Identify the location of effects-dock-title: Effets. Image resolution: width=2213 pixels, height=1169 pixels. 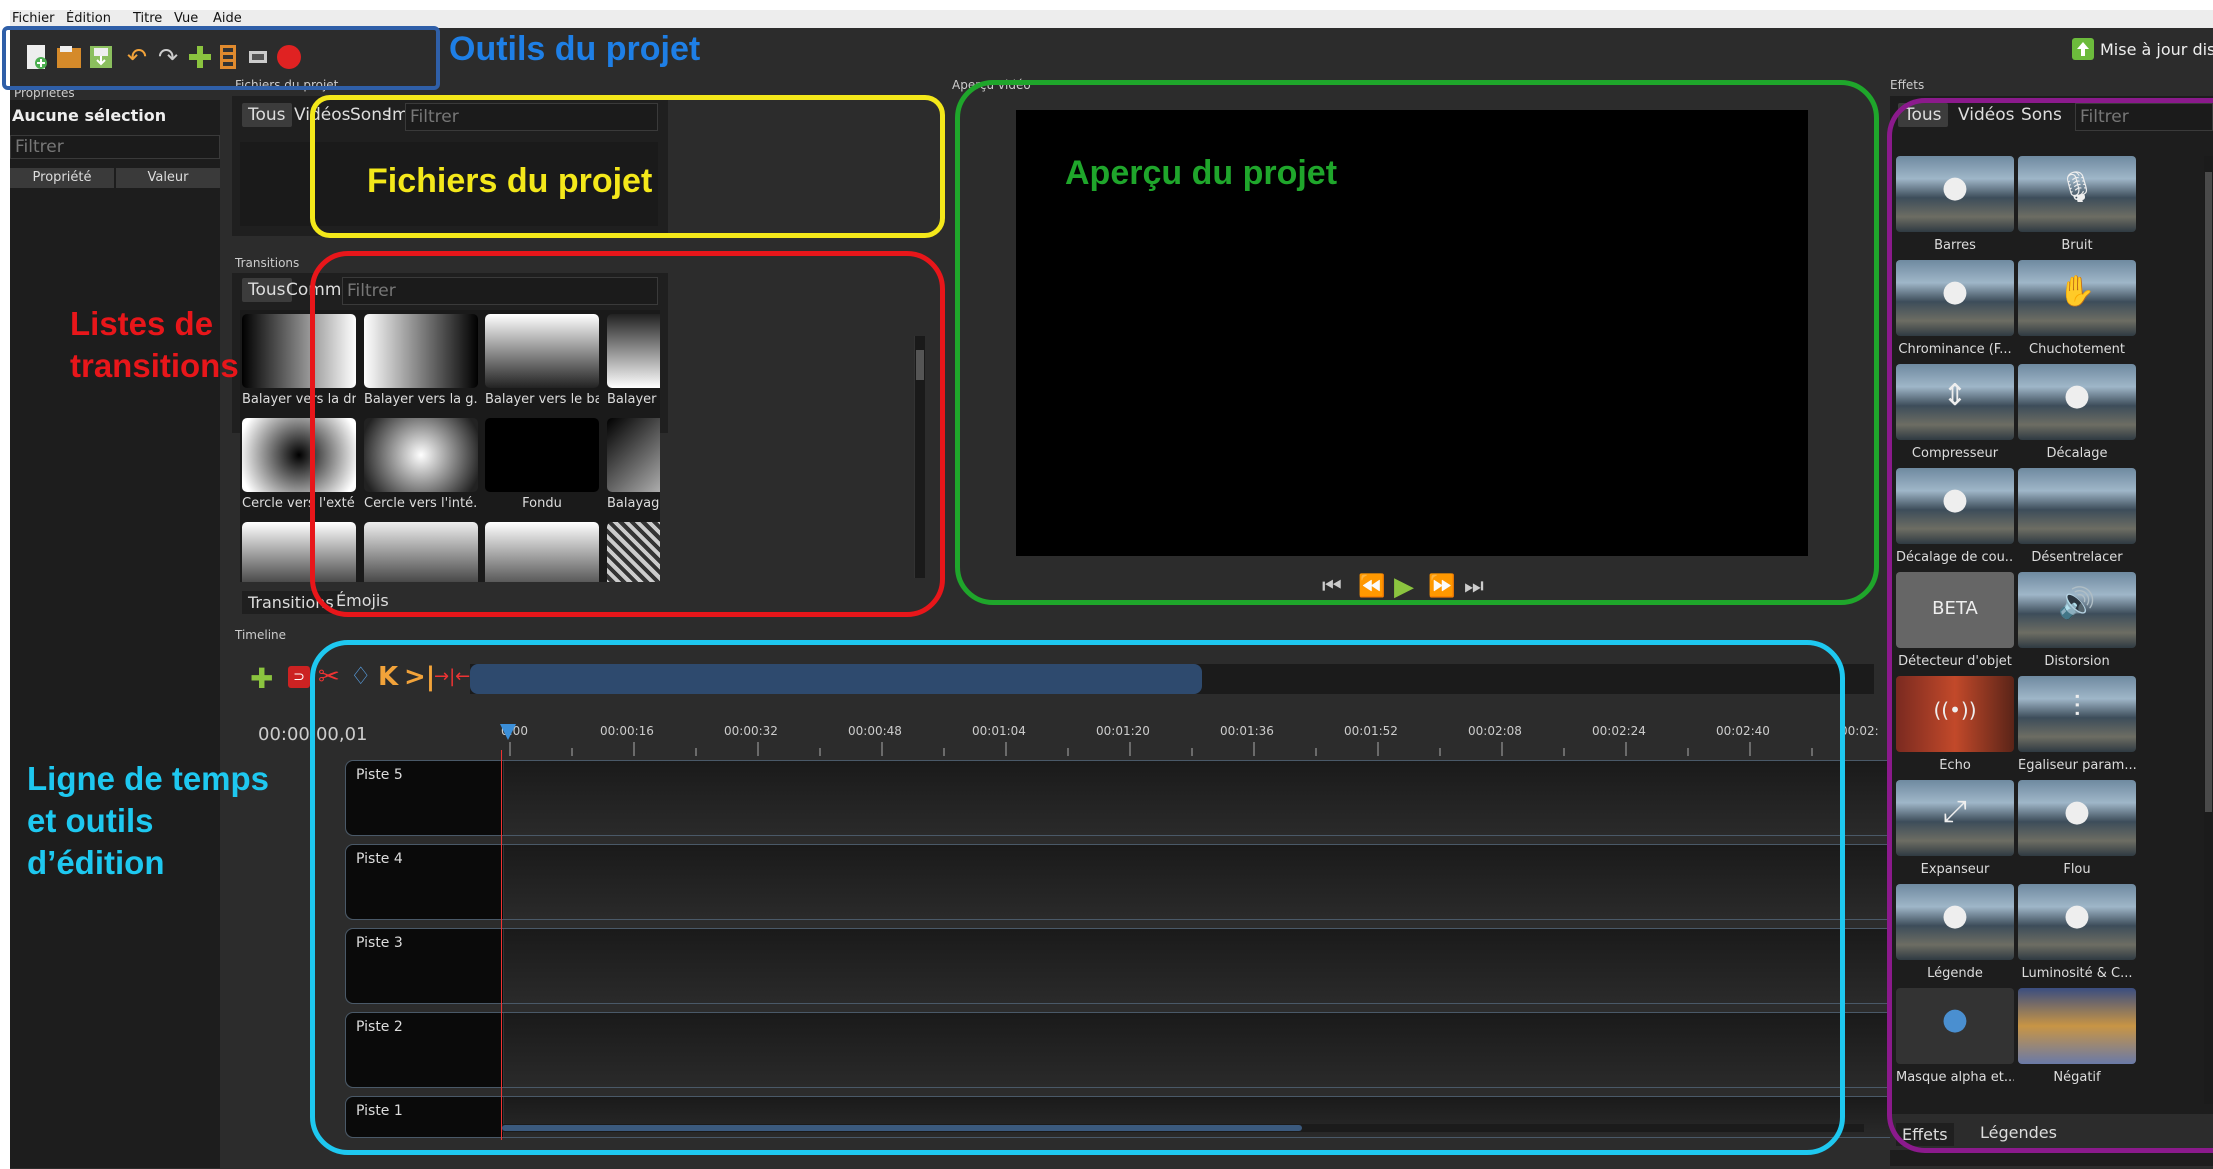
(1907, 85).